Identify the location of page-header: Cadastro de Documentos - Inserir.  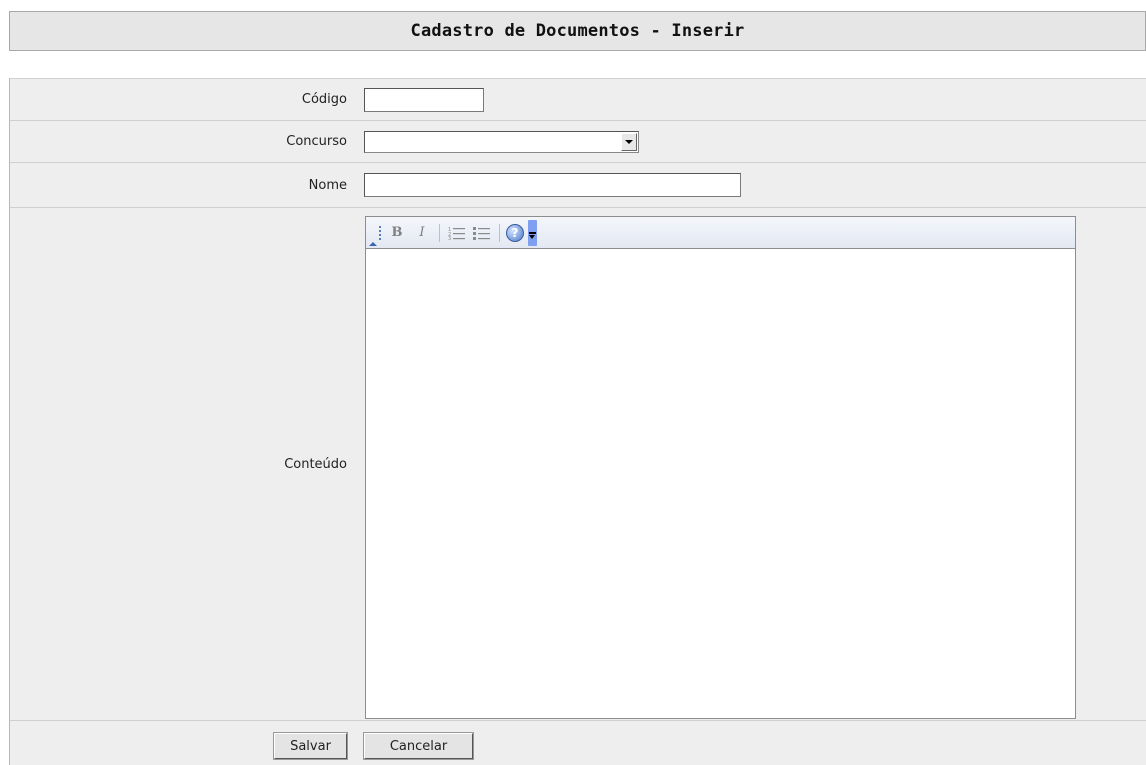
(577, 31).